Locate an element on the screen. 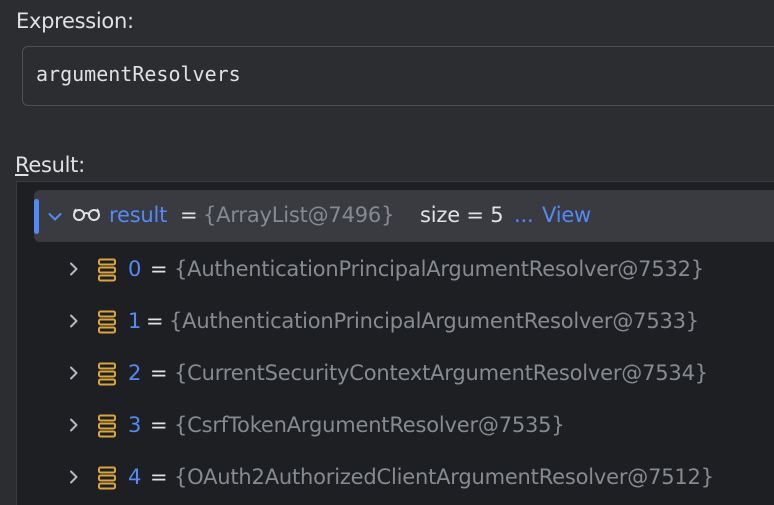 This screenshot has width=774, height=505. result-type: {ArrayList@7496} is located at coordinates (299, 215).